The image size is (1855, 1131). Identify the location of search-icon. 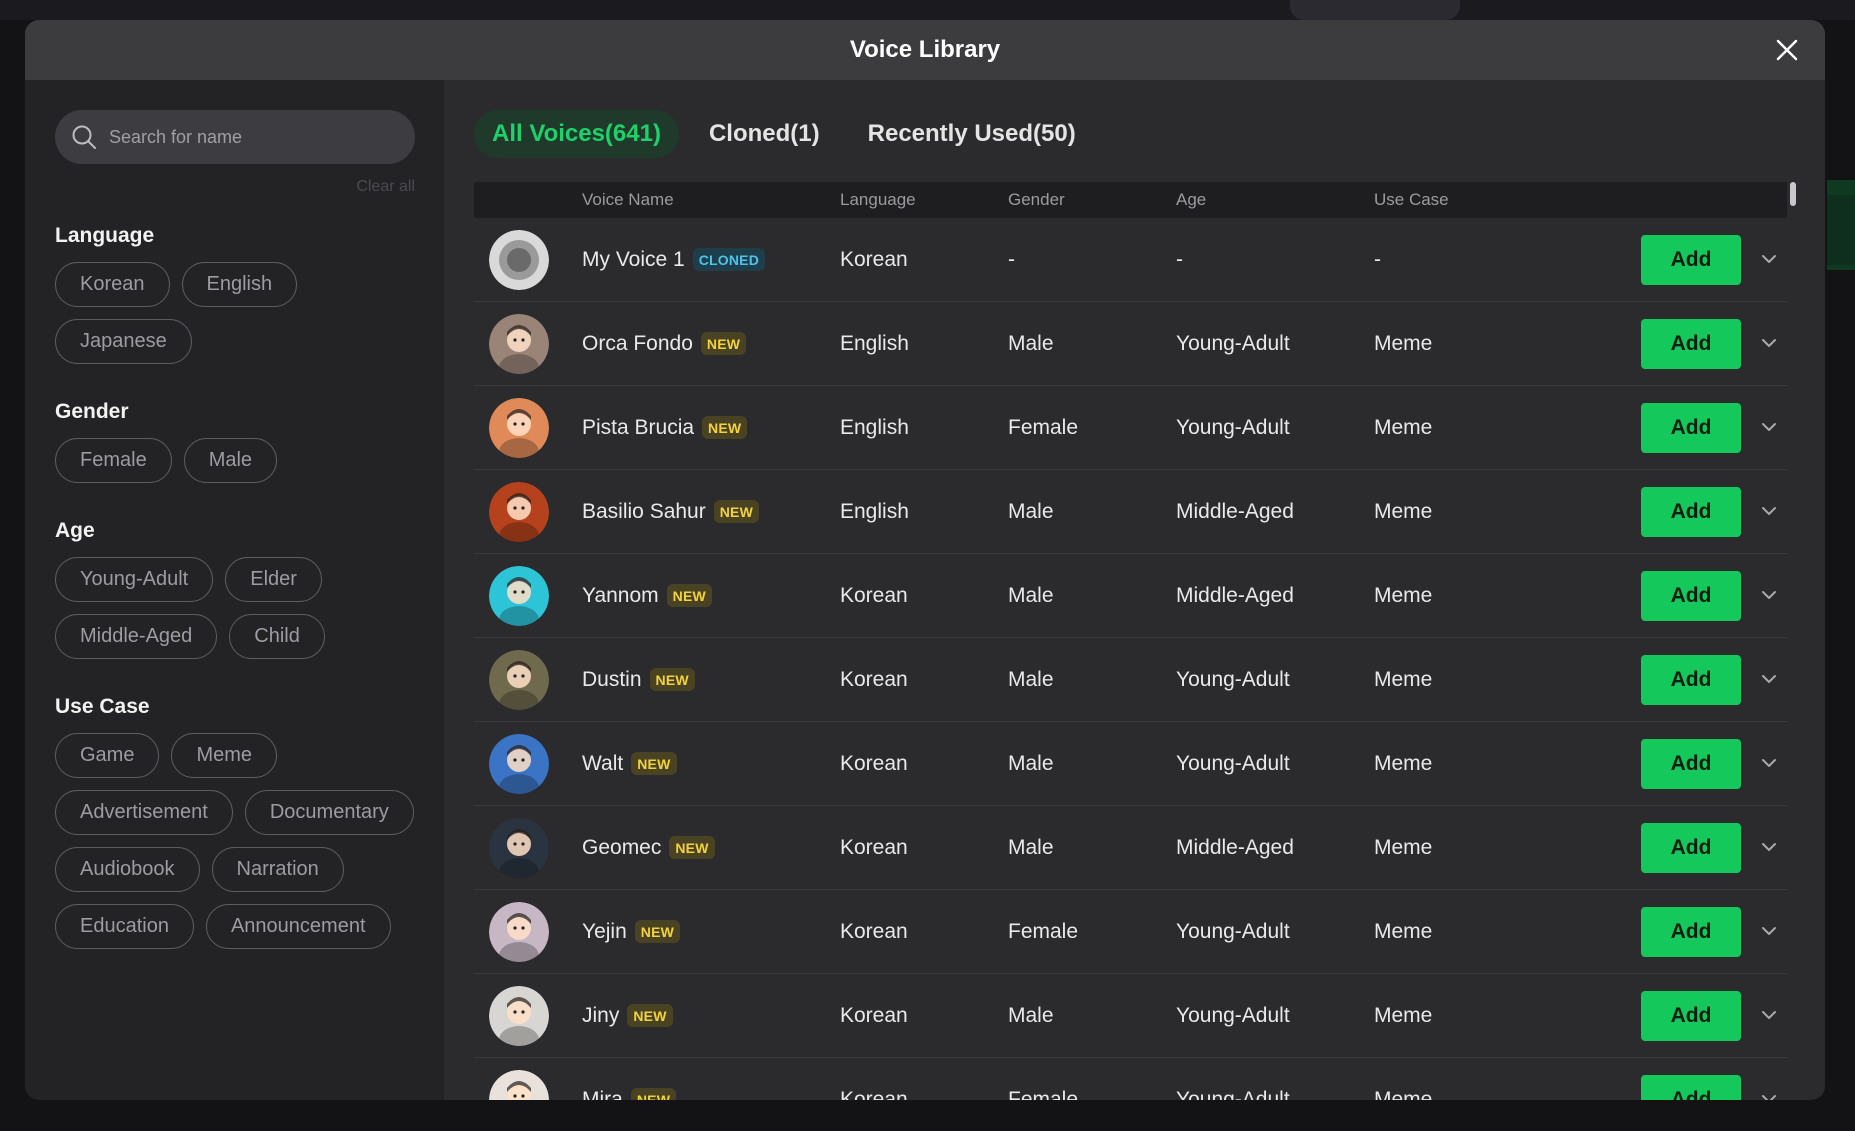
(84, 137).